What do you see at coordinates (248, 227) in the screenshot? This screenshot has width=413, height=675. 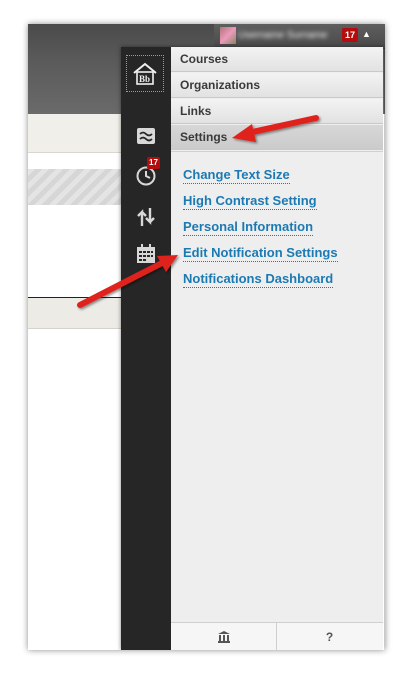 I see `link-personal-information: Personal Information` at bounding box center [248, 227].